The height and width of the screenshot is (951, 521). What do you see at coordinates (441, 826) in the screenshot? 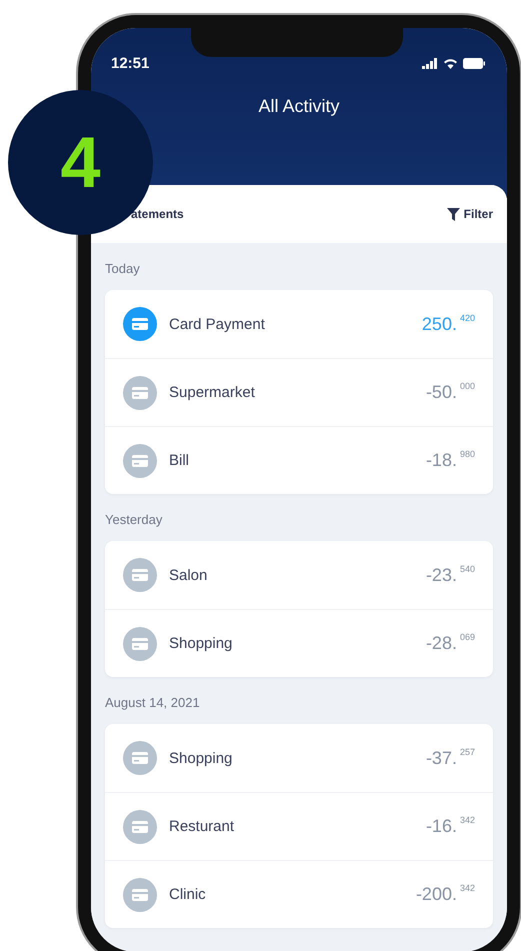
I see `transaction-amount: -16.` at bounding box center [441, 826].